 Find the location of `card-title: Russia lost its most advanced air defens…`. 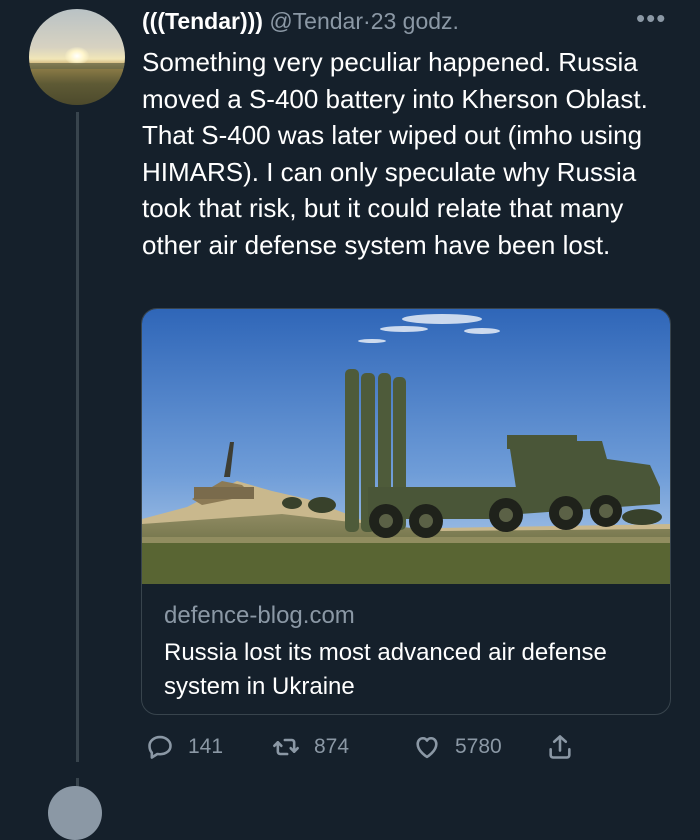

card-title: Russia lost its most advanced air defens… is located at coordinates (385, 669).